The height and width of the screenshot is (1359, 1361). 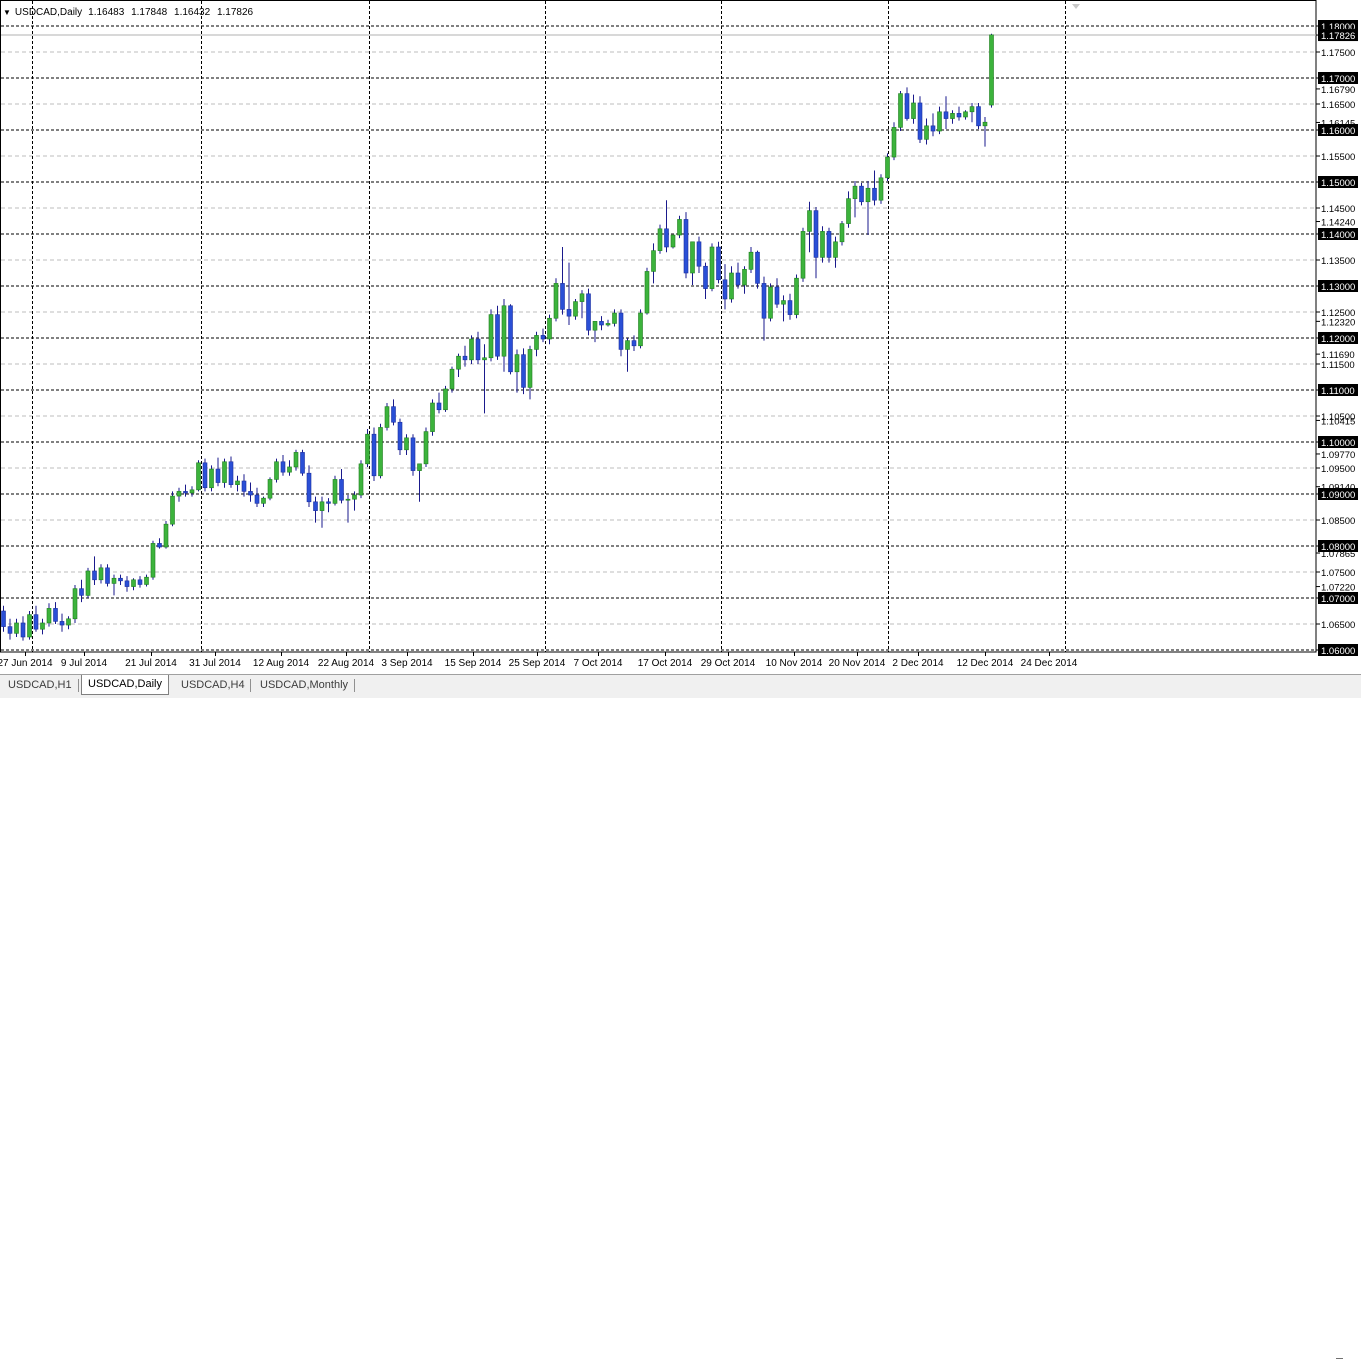 I want to click on x-axis-label: 22 Aug 2014, so click(x=346, y=663).